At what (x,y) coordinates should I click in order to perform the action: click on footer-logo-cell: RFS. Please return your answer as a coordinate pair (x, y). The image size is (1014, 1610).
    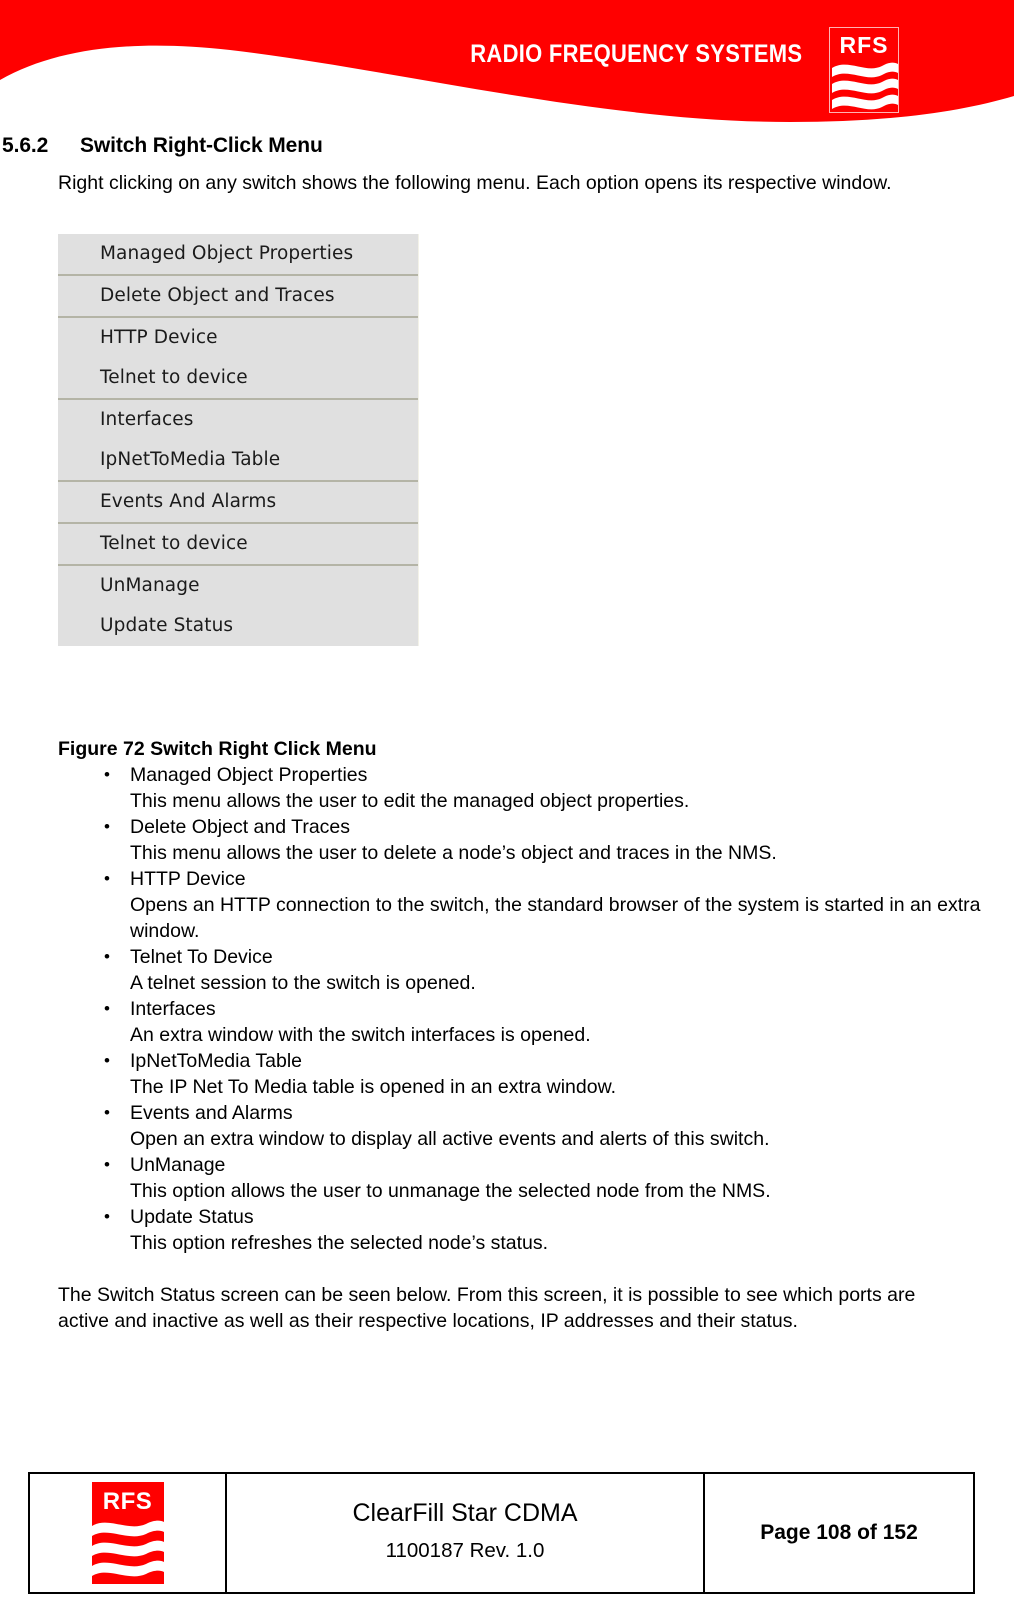
    Looking at the image, I should click on (128, 1533).